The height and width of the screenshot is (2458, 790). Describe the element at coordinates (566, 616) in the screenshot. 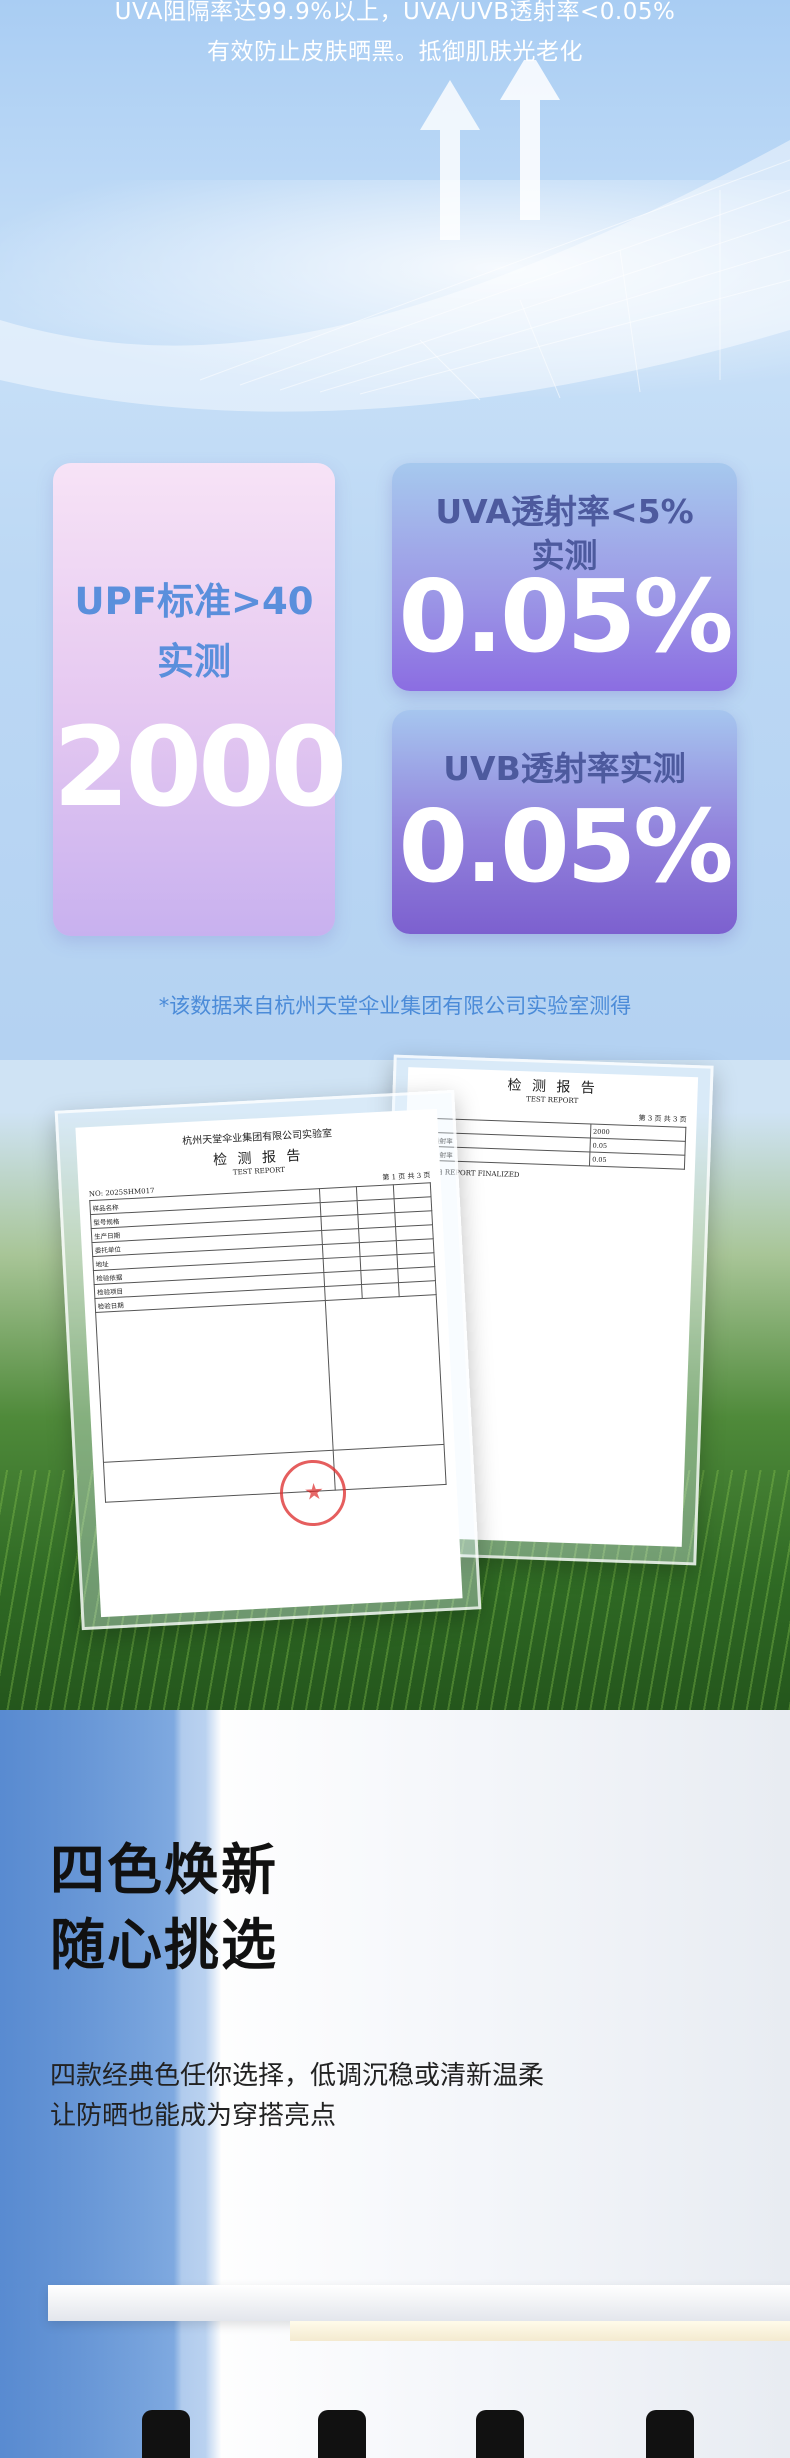

I see `uva-value: 0.05%` at that location.